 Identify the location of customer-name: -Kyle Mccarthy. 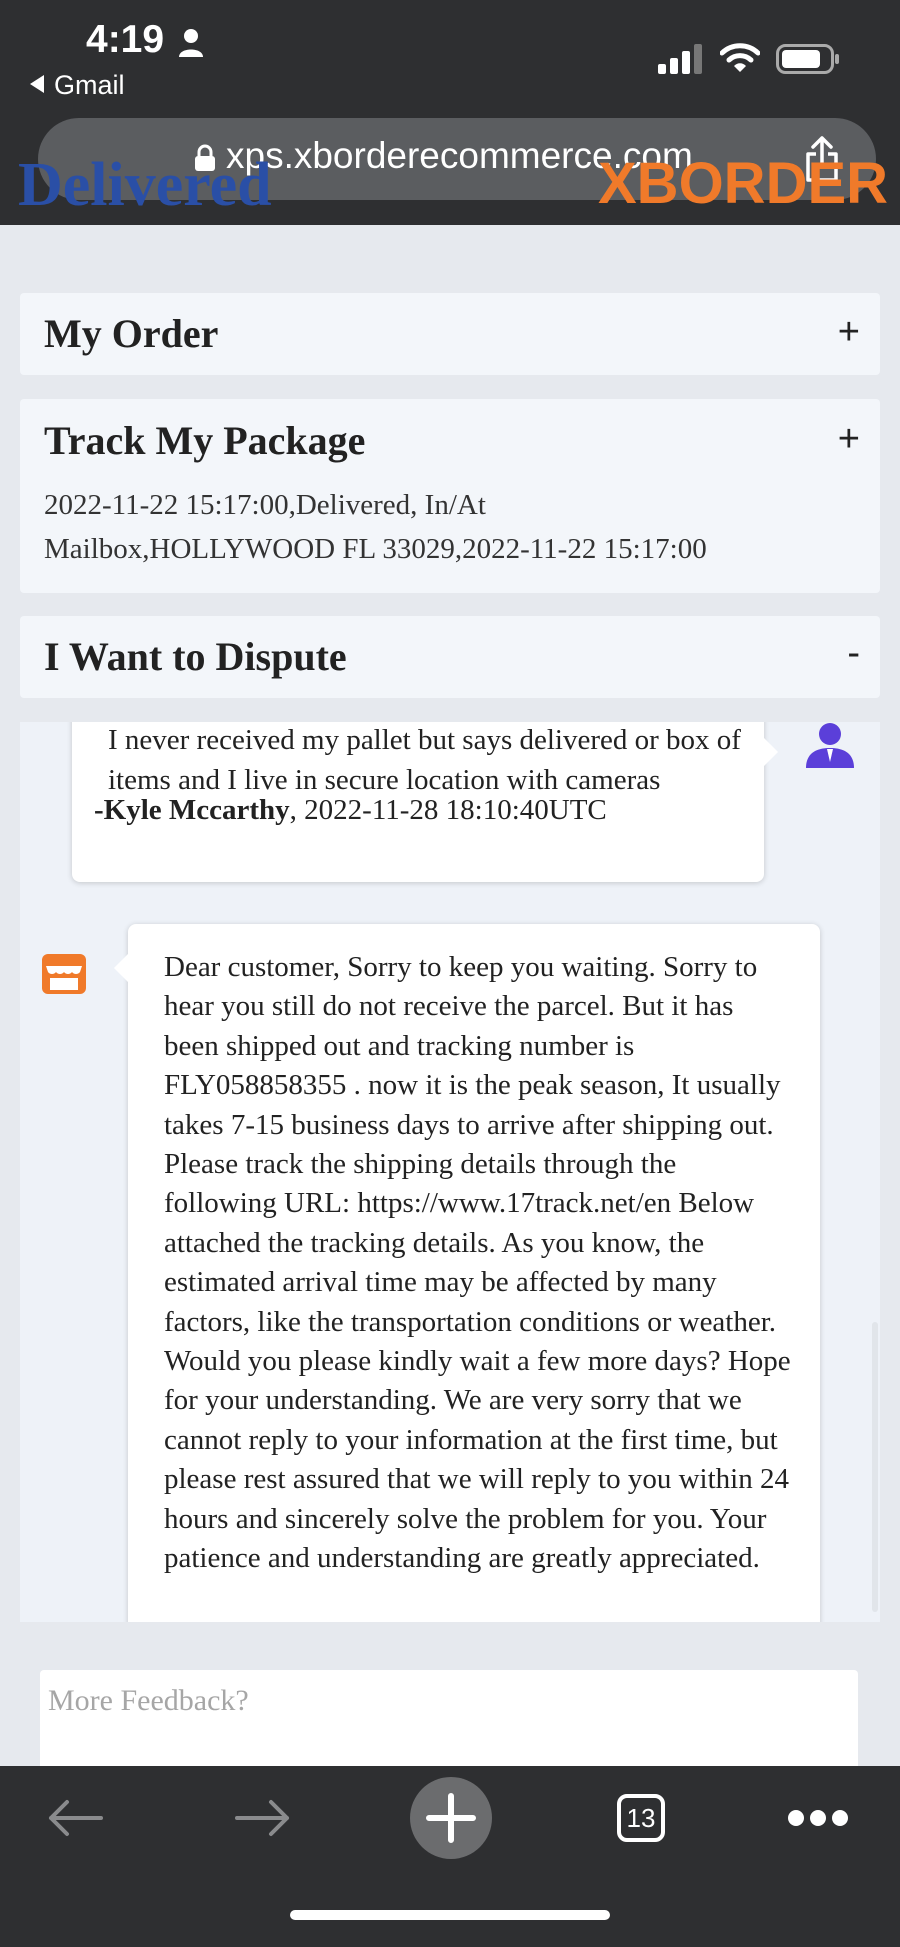
(192, 810).